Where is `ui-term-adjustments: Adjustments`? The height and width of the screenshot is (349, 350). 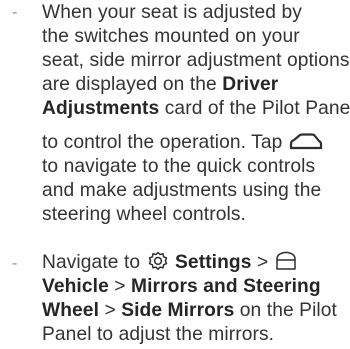
ui-term-adjustments: Adjustments is located at coordinates (101, 108).